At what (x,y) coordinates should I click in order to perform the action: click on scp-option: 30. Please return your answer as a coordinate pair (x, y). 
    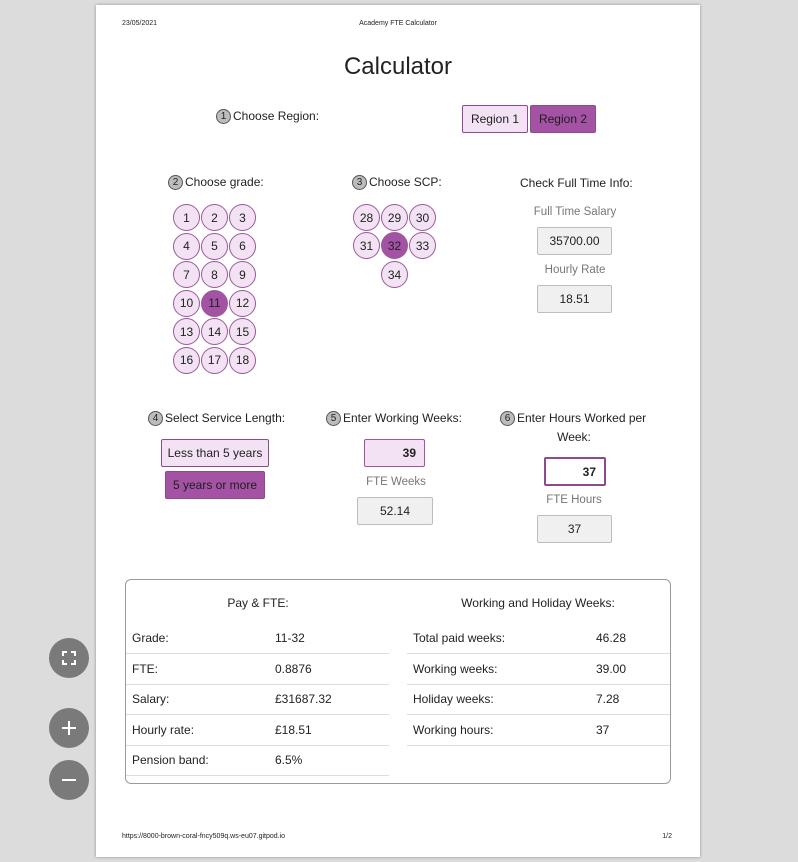
    Looking at the image, I should click on (422, 217).